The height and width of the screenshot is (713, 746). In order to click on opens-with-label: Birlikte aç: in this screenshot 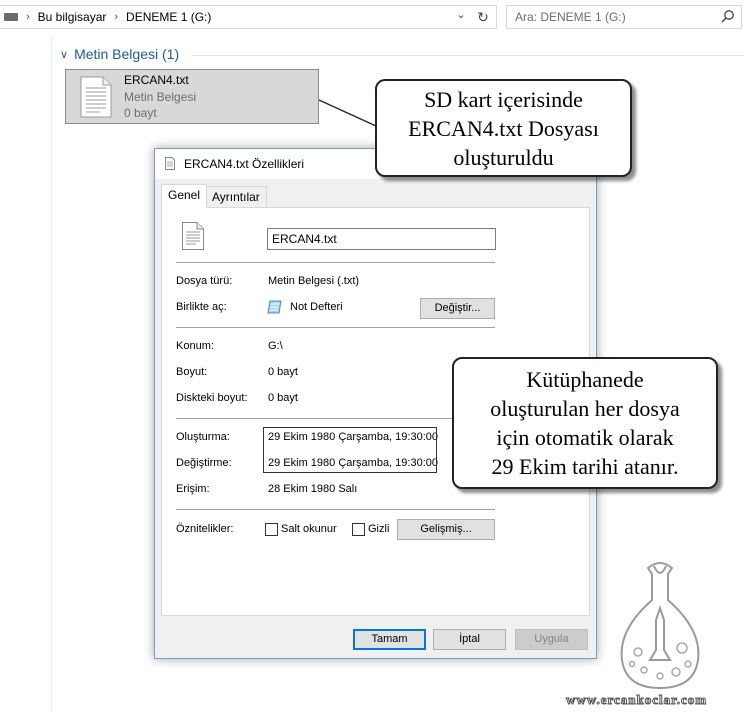, I will do `click(201, 307)`.